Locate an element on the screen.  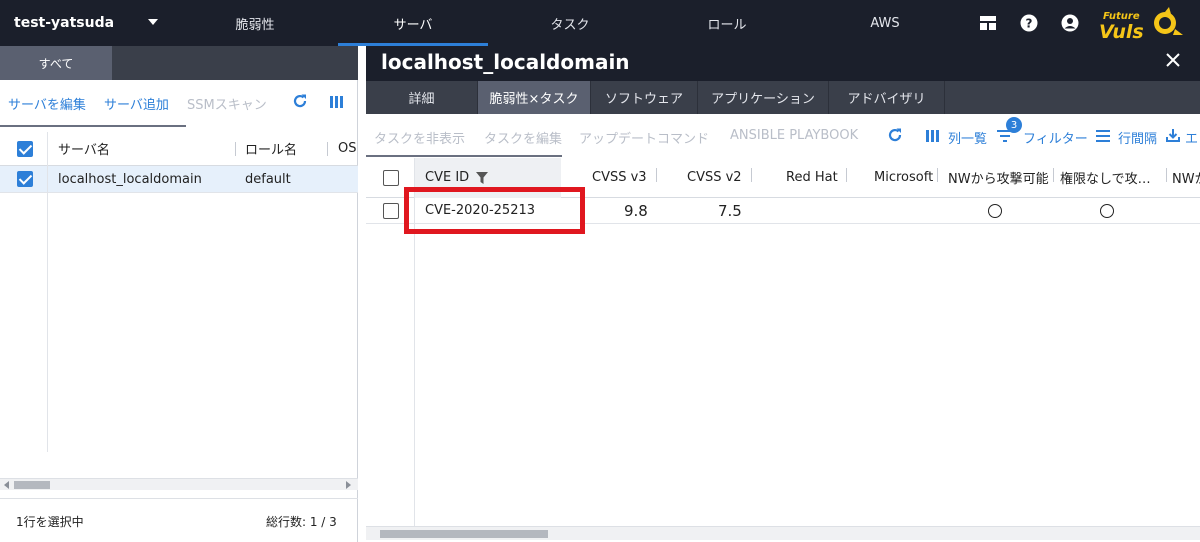
server-title: localhost_localdomain is located at coordinates (505, 62).